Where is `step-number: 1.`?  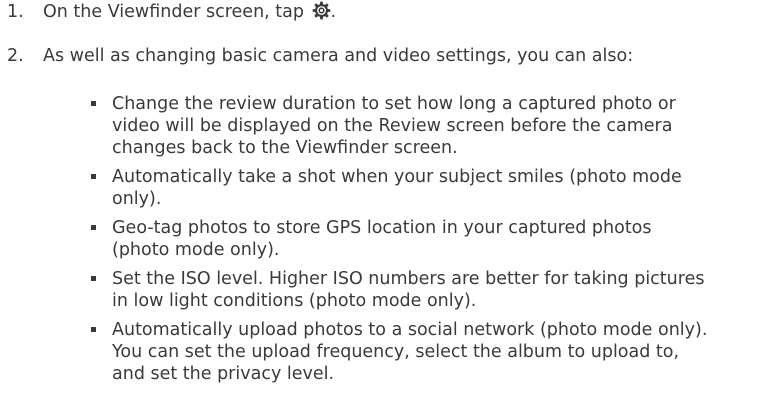
step-number: 1. is located at coordinates (15, 12).